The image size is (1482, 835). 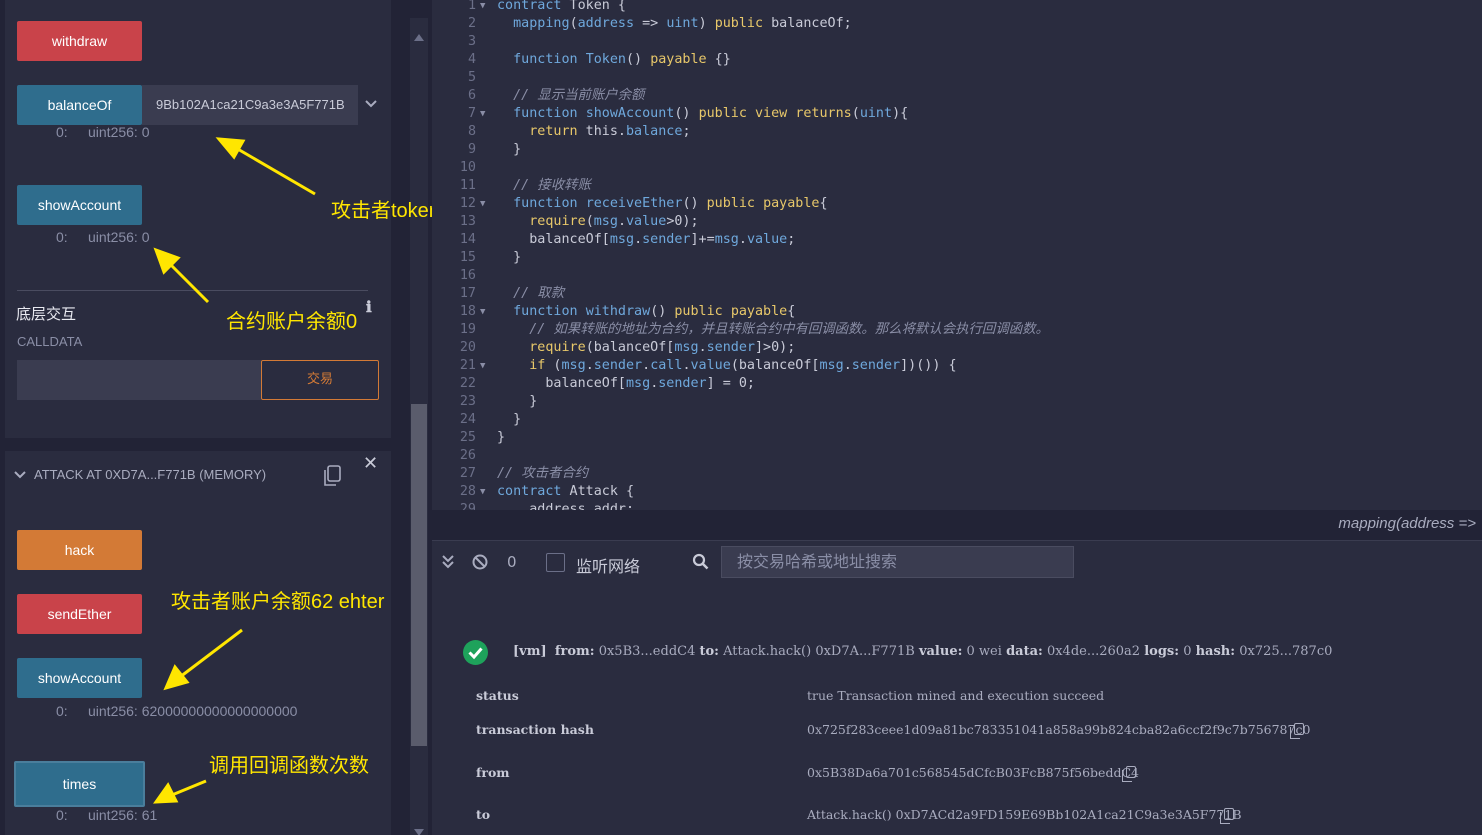 What do you see at coordinates (483, 814) in the screenshot?
I see `to-key: to` at bounding box center [483, 814].